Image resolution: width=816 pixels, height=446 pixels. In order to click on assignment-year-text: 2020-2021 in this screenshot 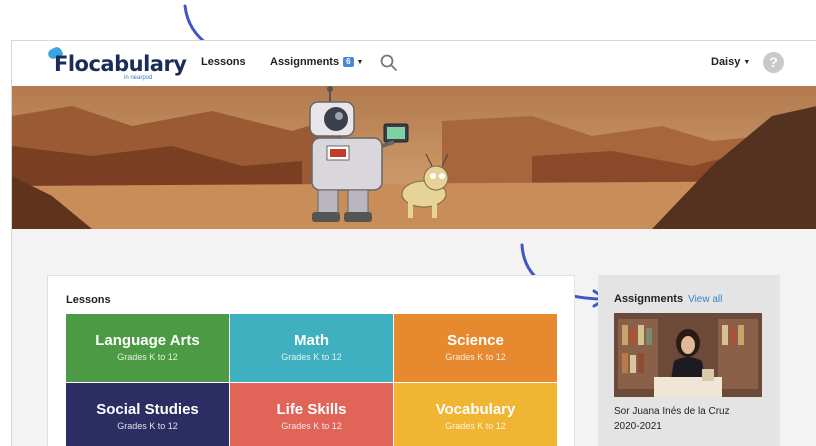, I will do `click(638, 426)`.